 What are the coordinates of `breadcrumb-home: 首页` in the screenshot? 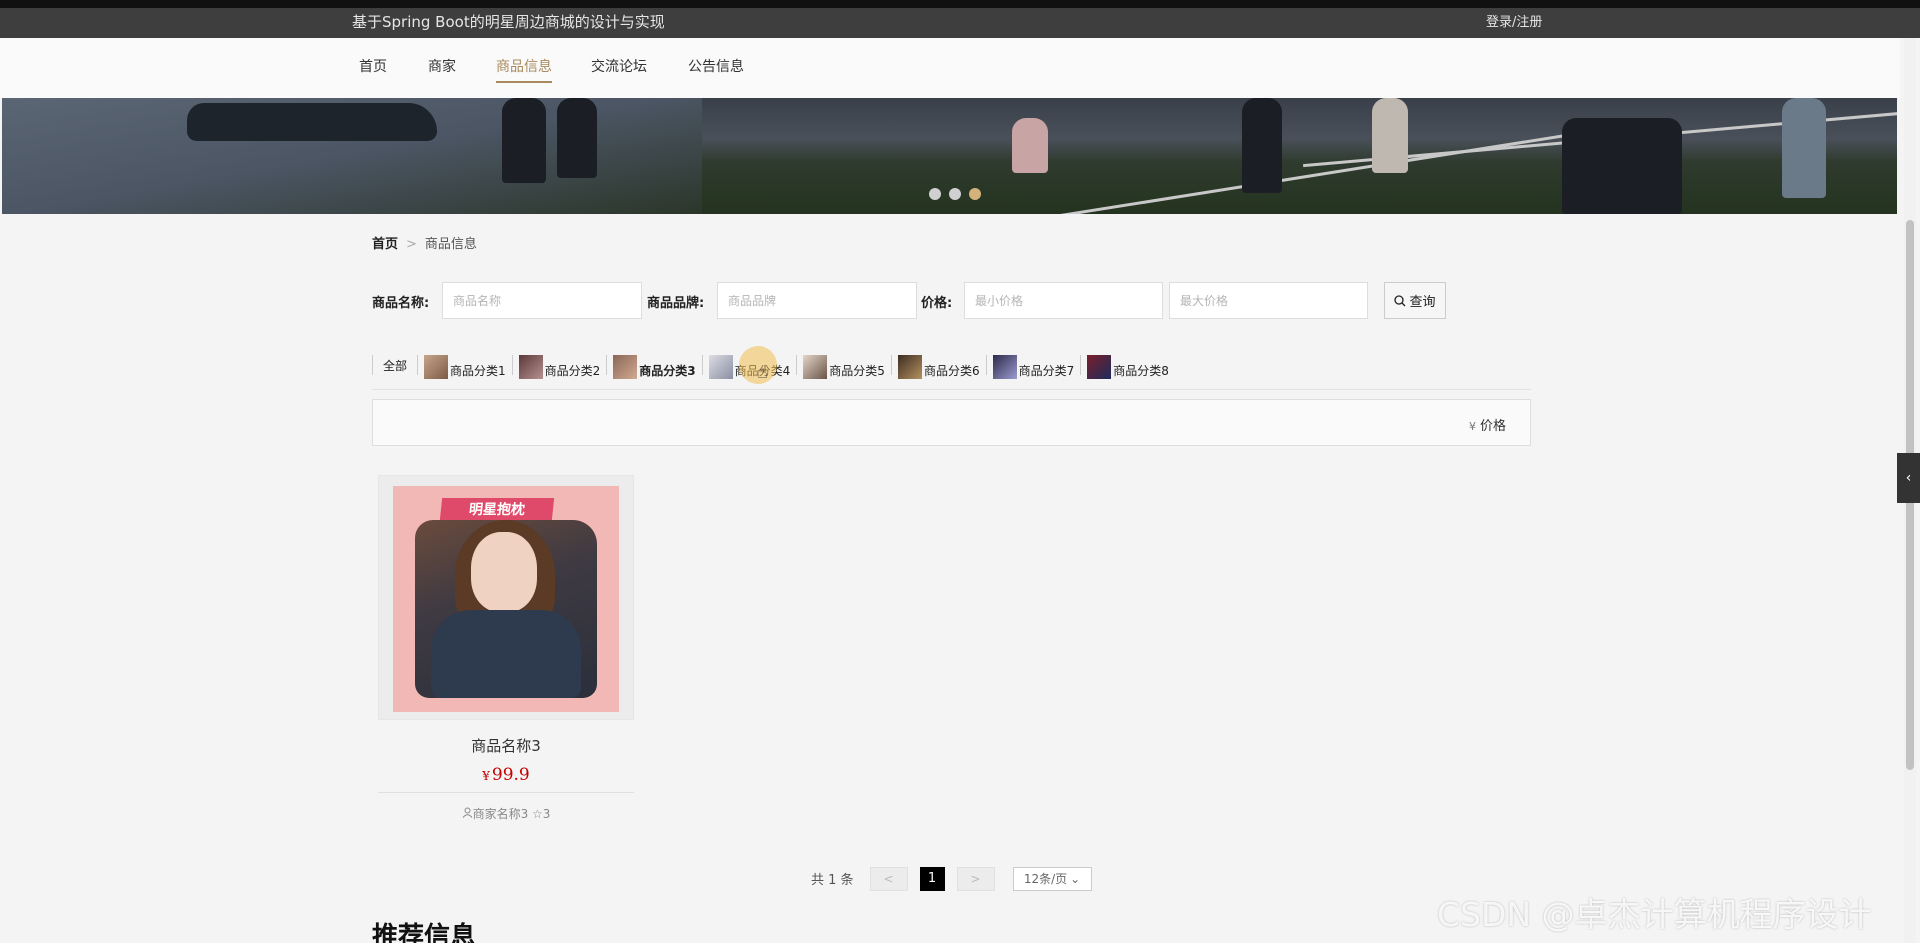 It's located at (385, 244).